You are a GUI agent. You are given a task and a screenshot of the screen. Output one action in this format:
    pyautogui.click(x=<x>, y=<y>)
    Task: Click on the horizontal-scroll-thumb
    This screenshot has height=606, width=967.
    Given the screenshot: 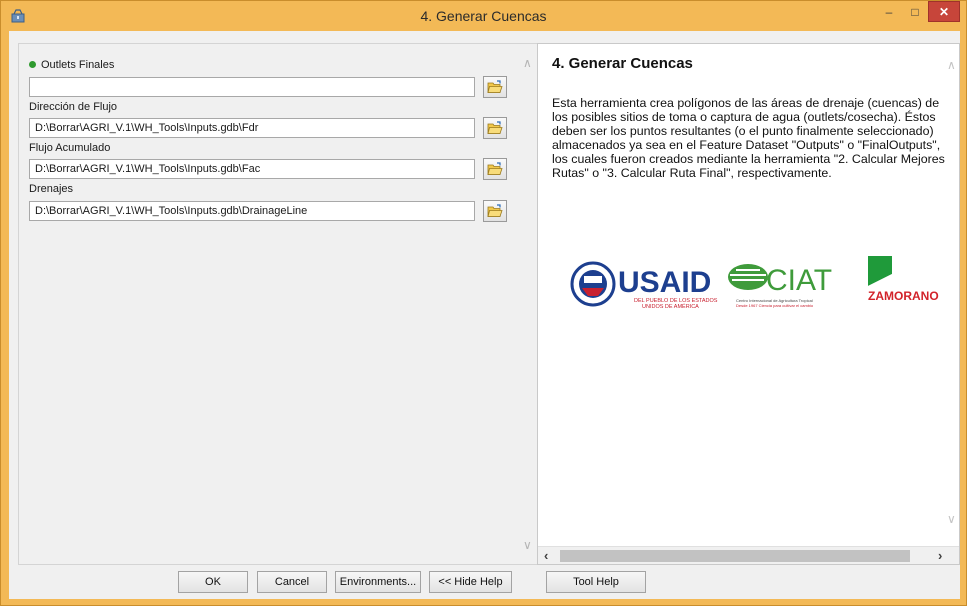 What is the action you would take?
    pyautogui.click(x=735, y=556)
    